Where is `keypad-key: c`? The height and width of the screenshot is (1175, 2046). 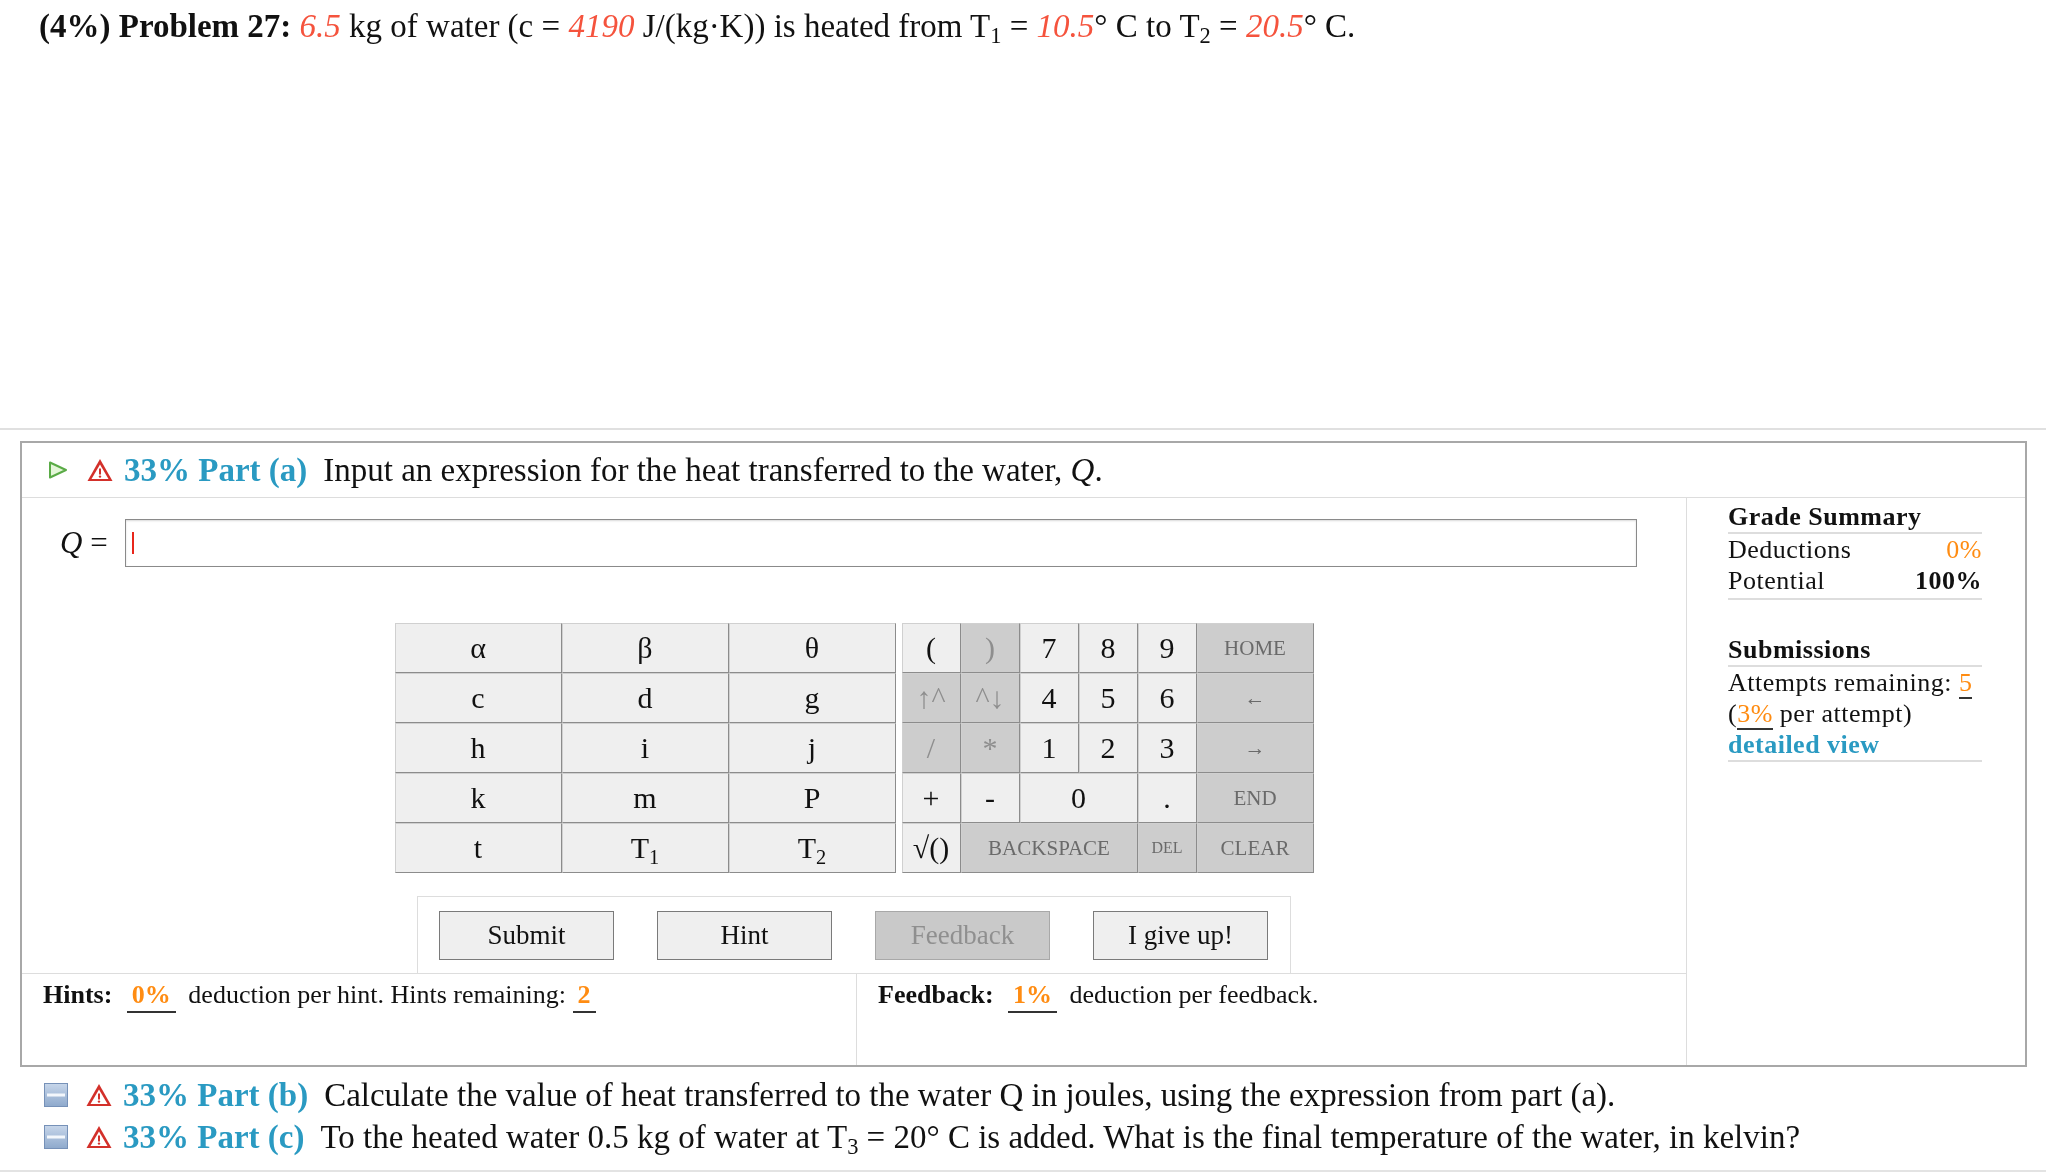 keypad-key: c is located at coordinates (478, 698).